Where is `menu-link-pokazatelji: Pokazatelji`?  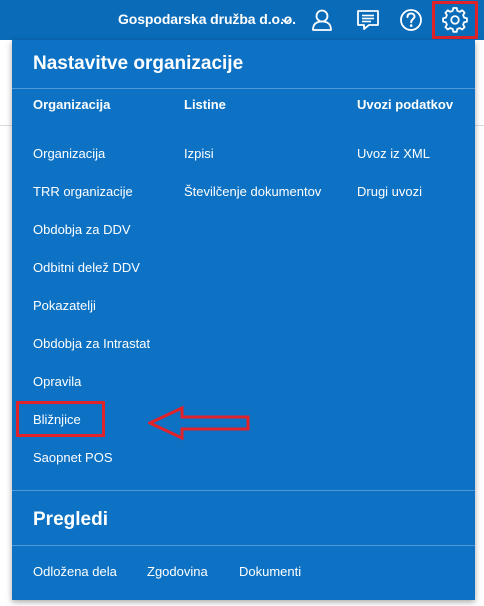
menu-link-pokazatelji: Pokazatelji is located at coordinates (64, 305).